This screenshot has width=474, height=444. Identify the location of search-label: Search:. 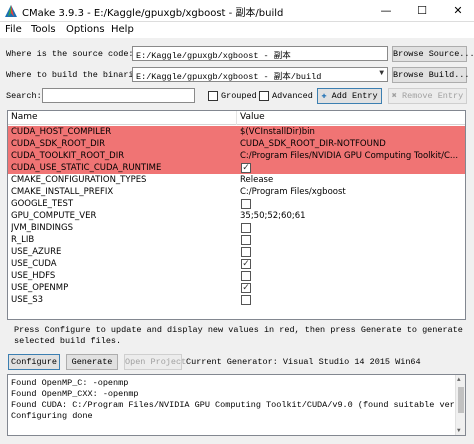
(24, 96).